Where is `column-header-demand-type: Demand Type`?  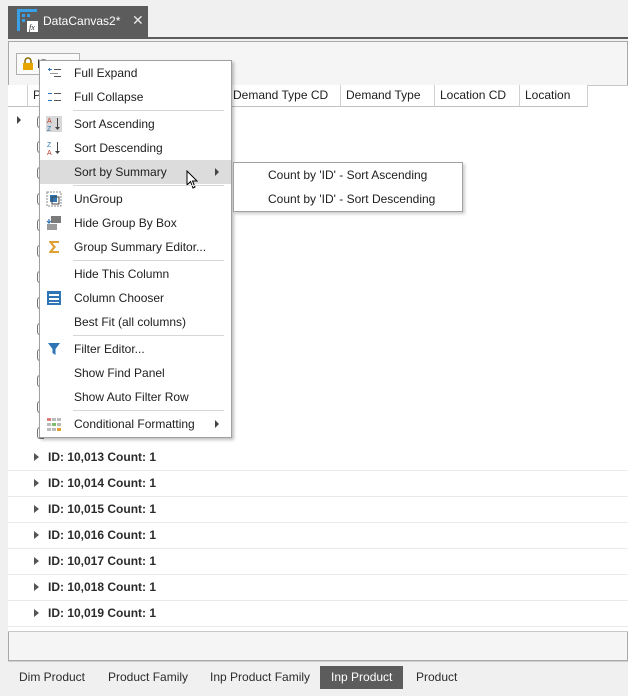 column-header-demand-type: Demand Type is located at coordinates (388, 96).